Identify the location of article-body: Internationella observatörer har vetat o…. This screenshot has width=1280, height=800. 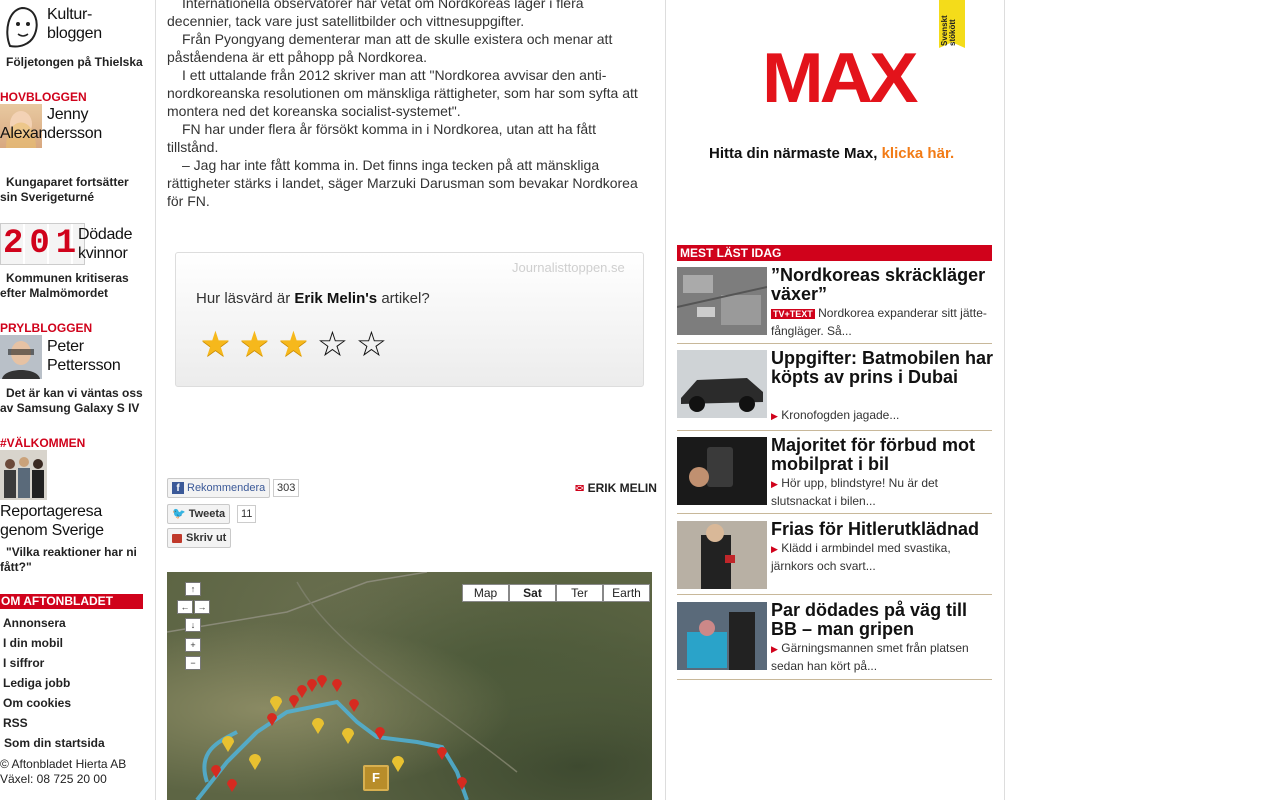
(407, 105).